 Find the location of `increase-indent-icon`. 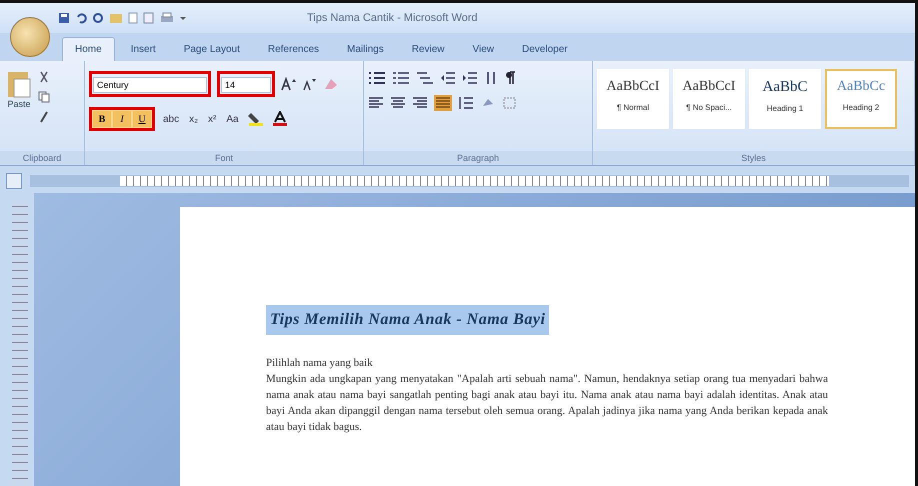

increase-indent-icon is located at coordinates (470, 78).